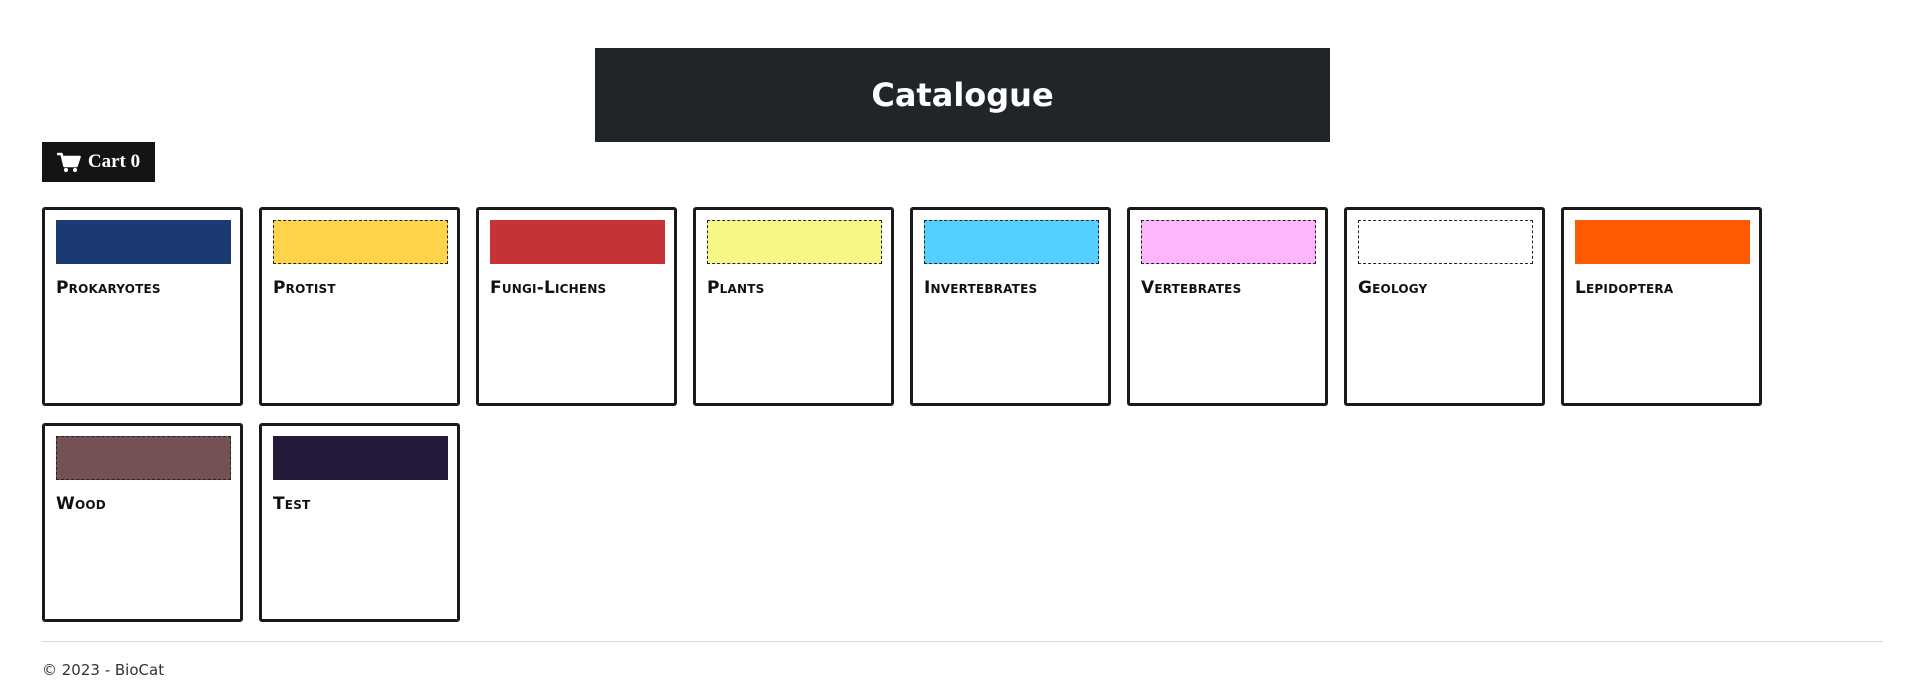  What do you see at coordinates (304, 288) in the screenshot?
I see `category-label: Protist` at bounding box center [304, 288].